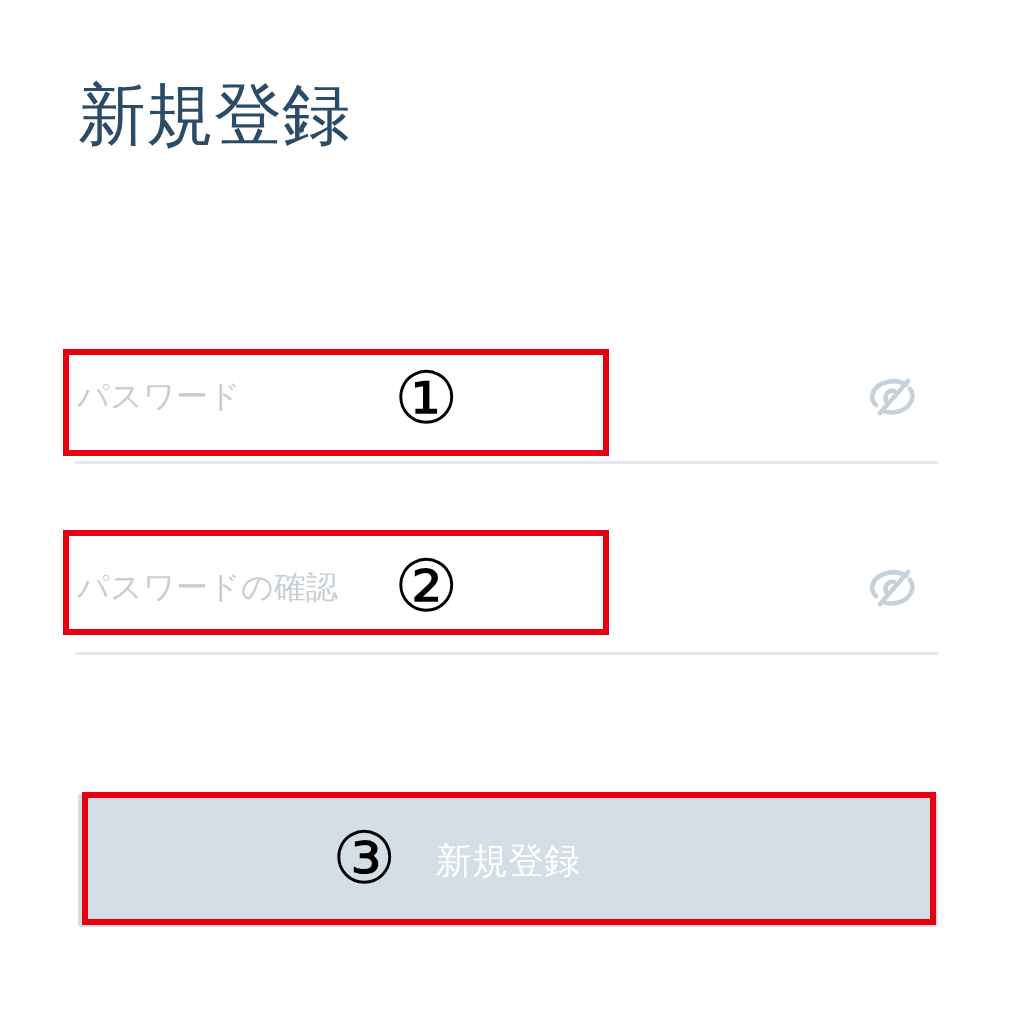 This screenshot has width=1015, height=1024. Describe the element at coordinates (214, 114) in the screenshot. I see `page-title: 新規登録` at that location.